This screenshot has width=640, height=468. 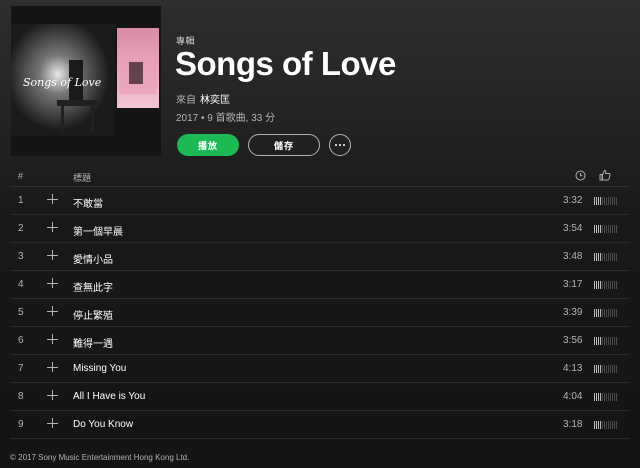 I want to click on track-title: Missing You, so click(x=100, y=368).